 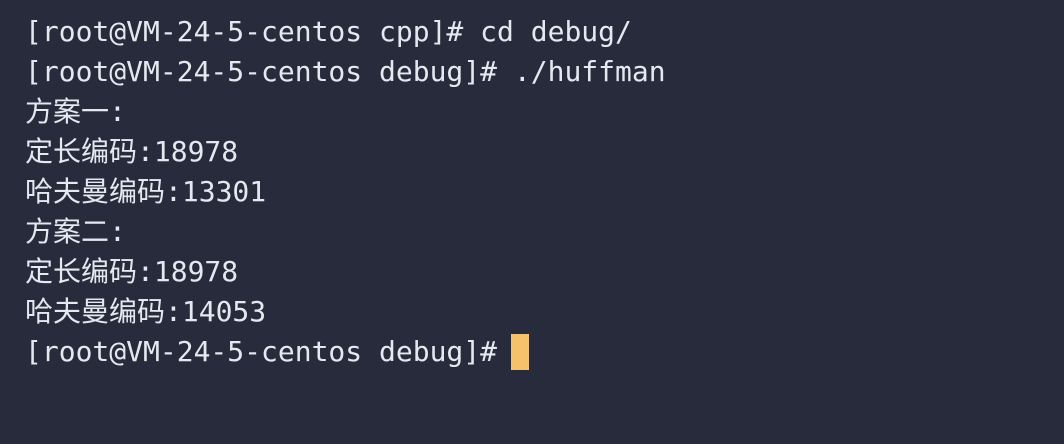 I want to click on terminal-prompt-line: [root@VM-24-5-centos debug]#, so click(x=544, y=352).